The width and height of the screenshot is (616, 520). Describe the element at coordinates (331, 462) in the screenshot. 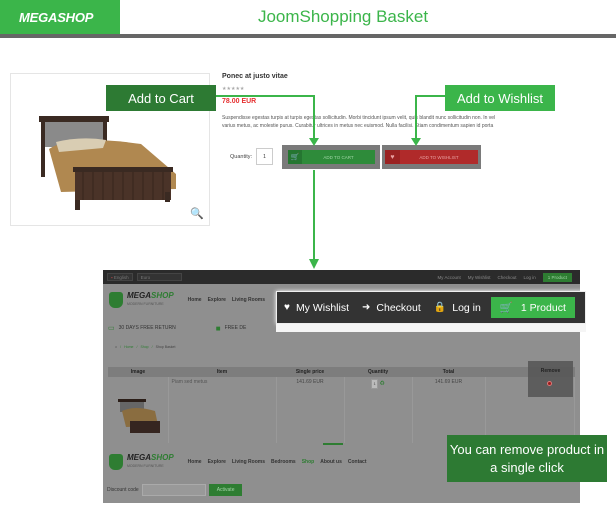

I see `nav-about-us: About us` at that location.